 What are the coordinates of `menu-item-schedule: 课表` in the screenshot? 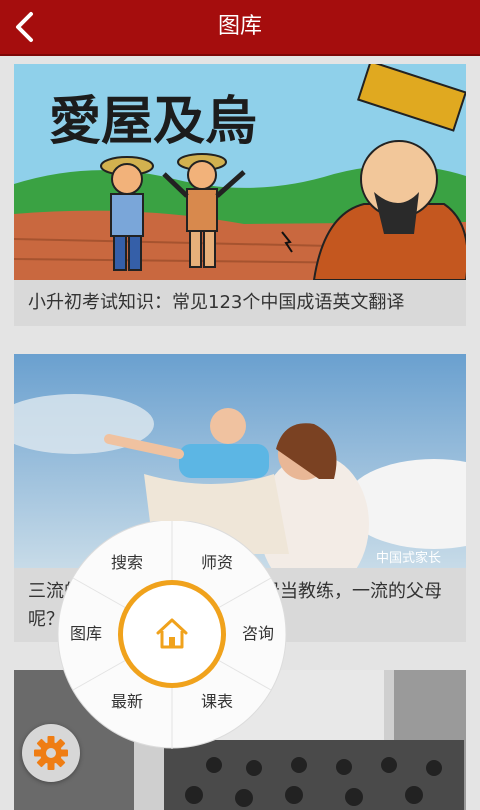 It's located at (217, 701).